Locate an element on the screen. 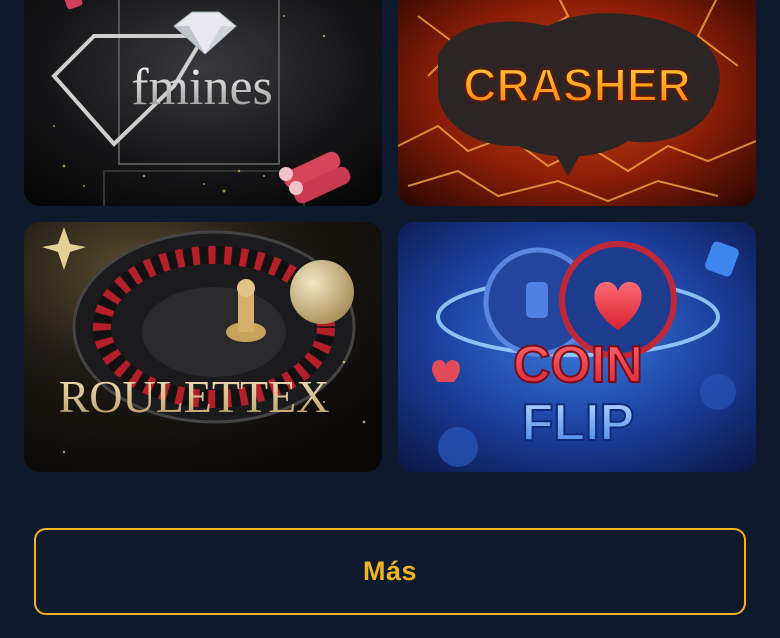  game-tile-crasher: CRASHER is located at coordinates (577, 103).